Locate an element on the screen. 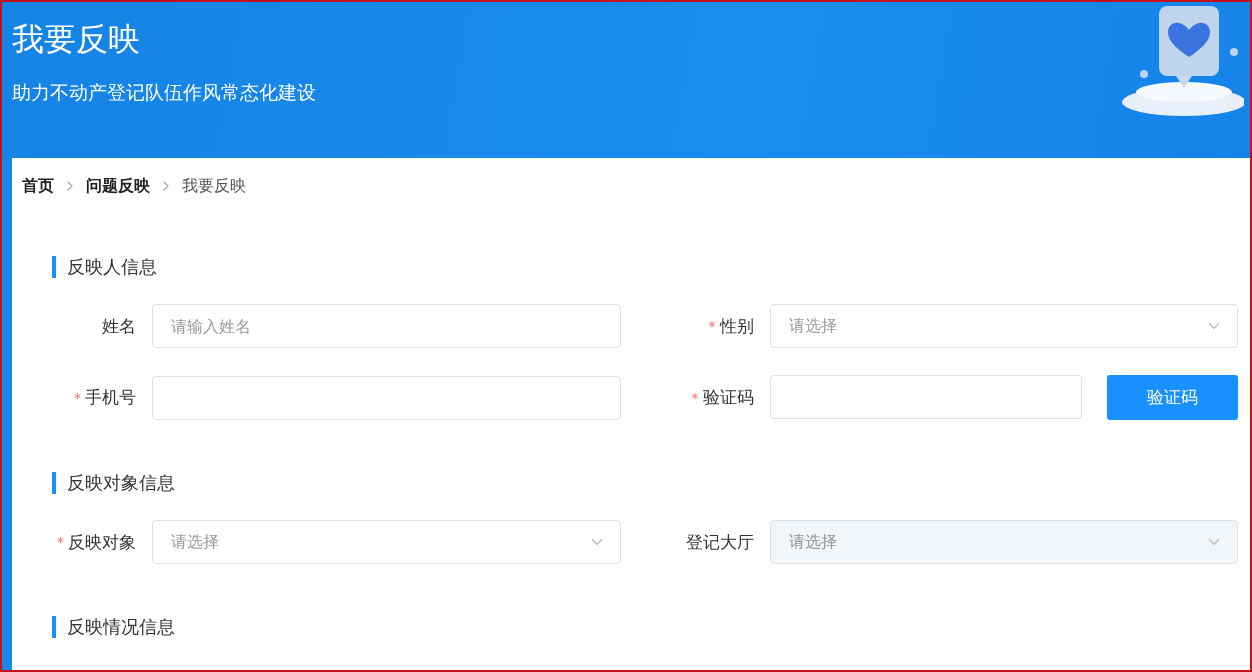  field-label: 验证码 is located at coordinates (728, 397).